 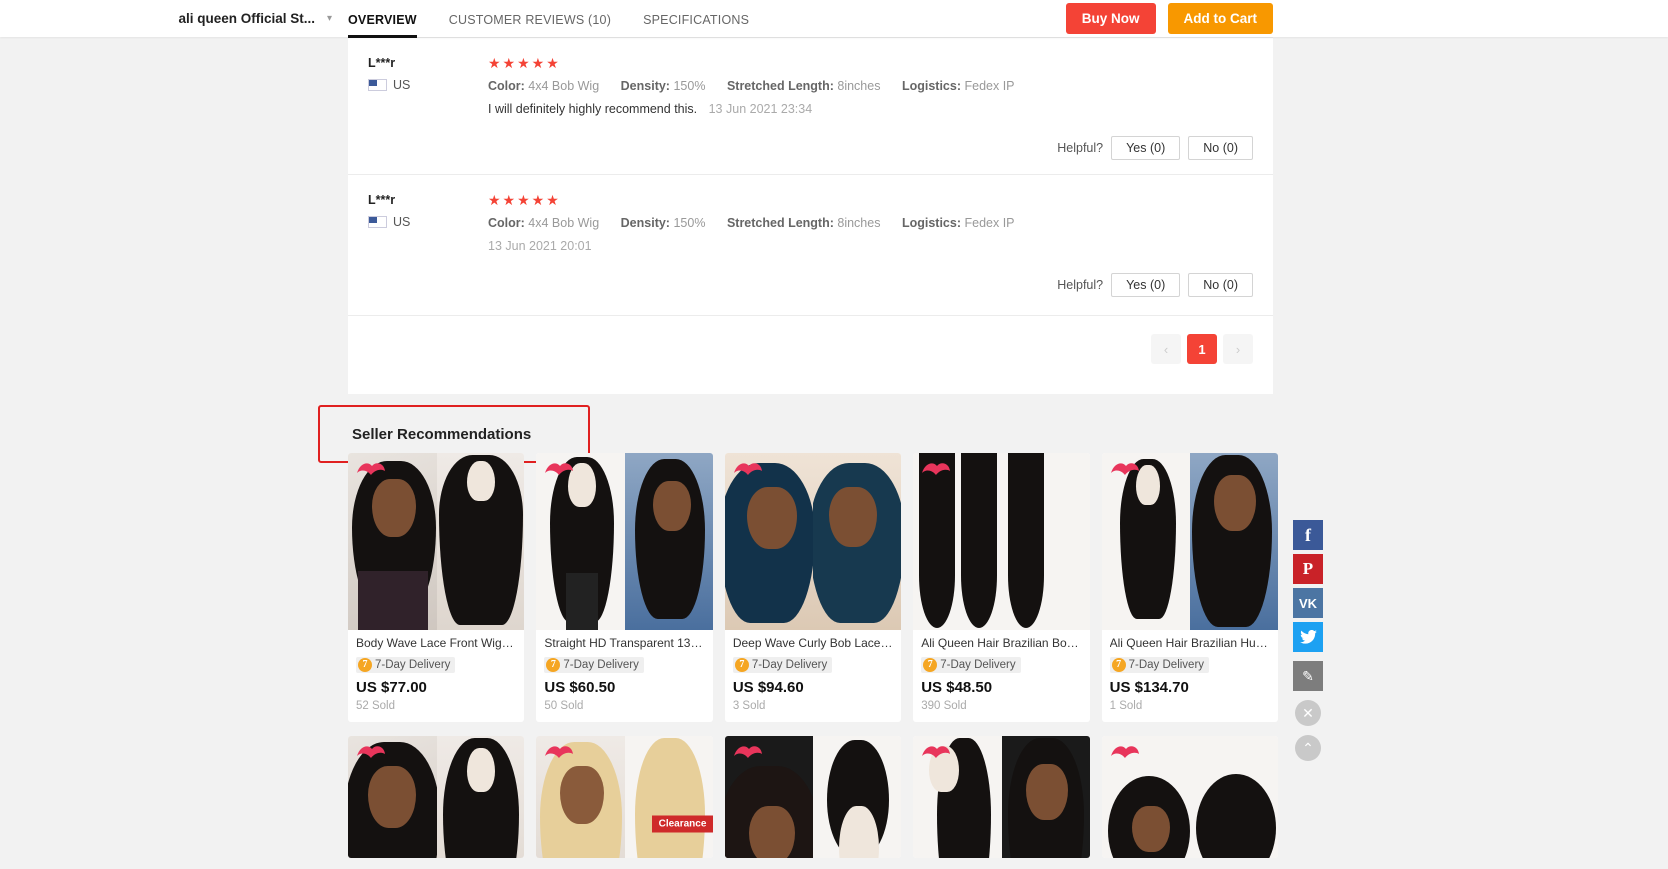 I want to click on delivery-truck-icon: 7, so click(x=930, y=664).